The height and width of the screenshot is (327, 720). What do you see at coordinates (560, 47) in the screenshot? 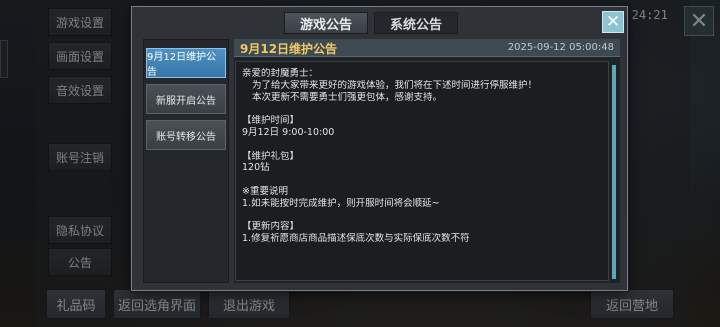
I see `announcement-date: 2025-09-12 05:00:48` at bounding box center [560, 47].